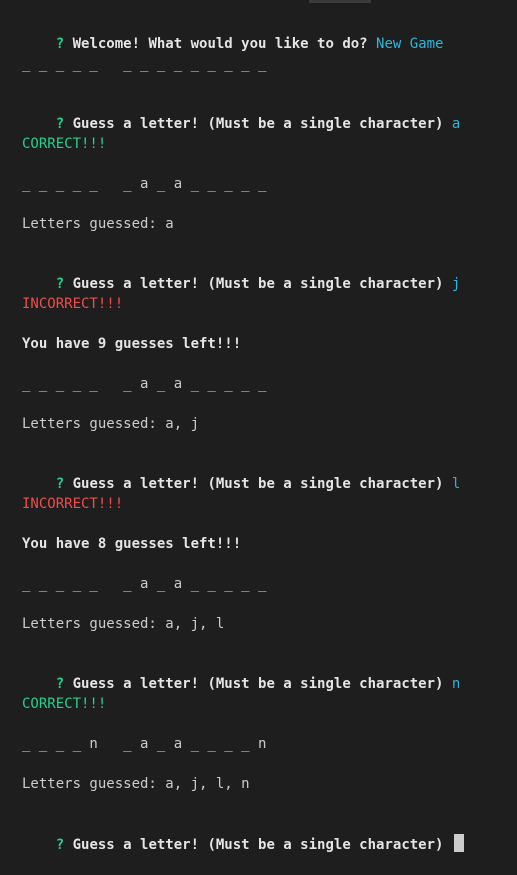 This screenshot has width=517, height=875. What do you see at coordinates (132, 544) in the screenshot?
I see `guesses-remaining: You have 8 guesses left!!!` at bounding box center [132, 544].